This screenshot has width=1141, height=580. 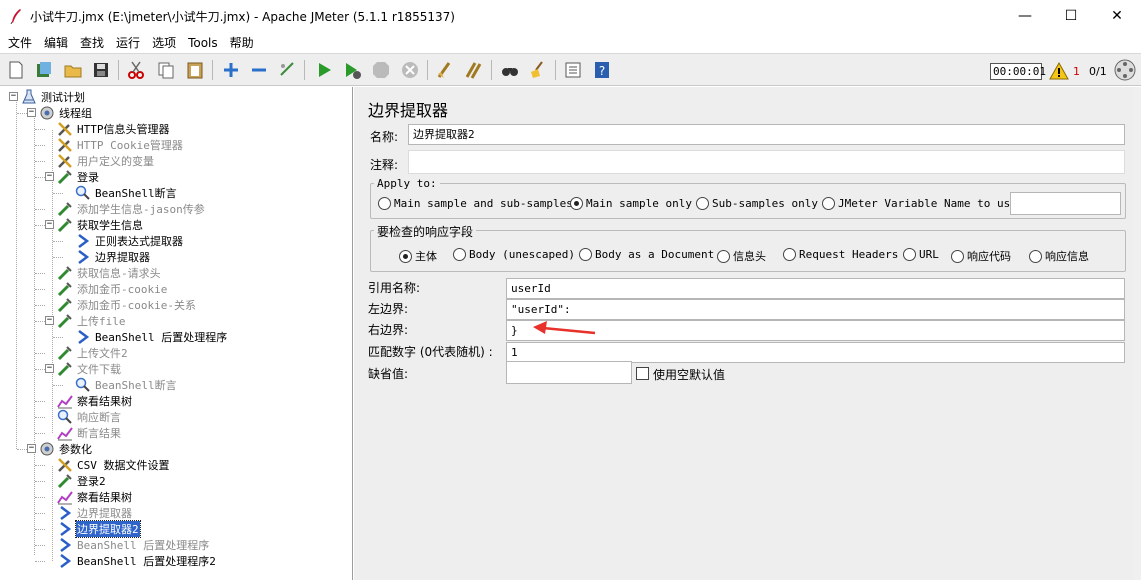 I want to click on templates-icon, so click(x=44, y=70).